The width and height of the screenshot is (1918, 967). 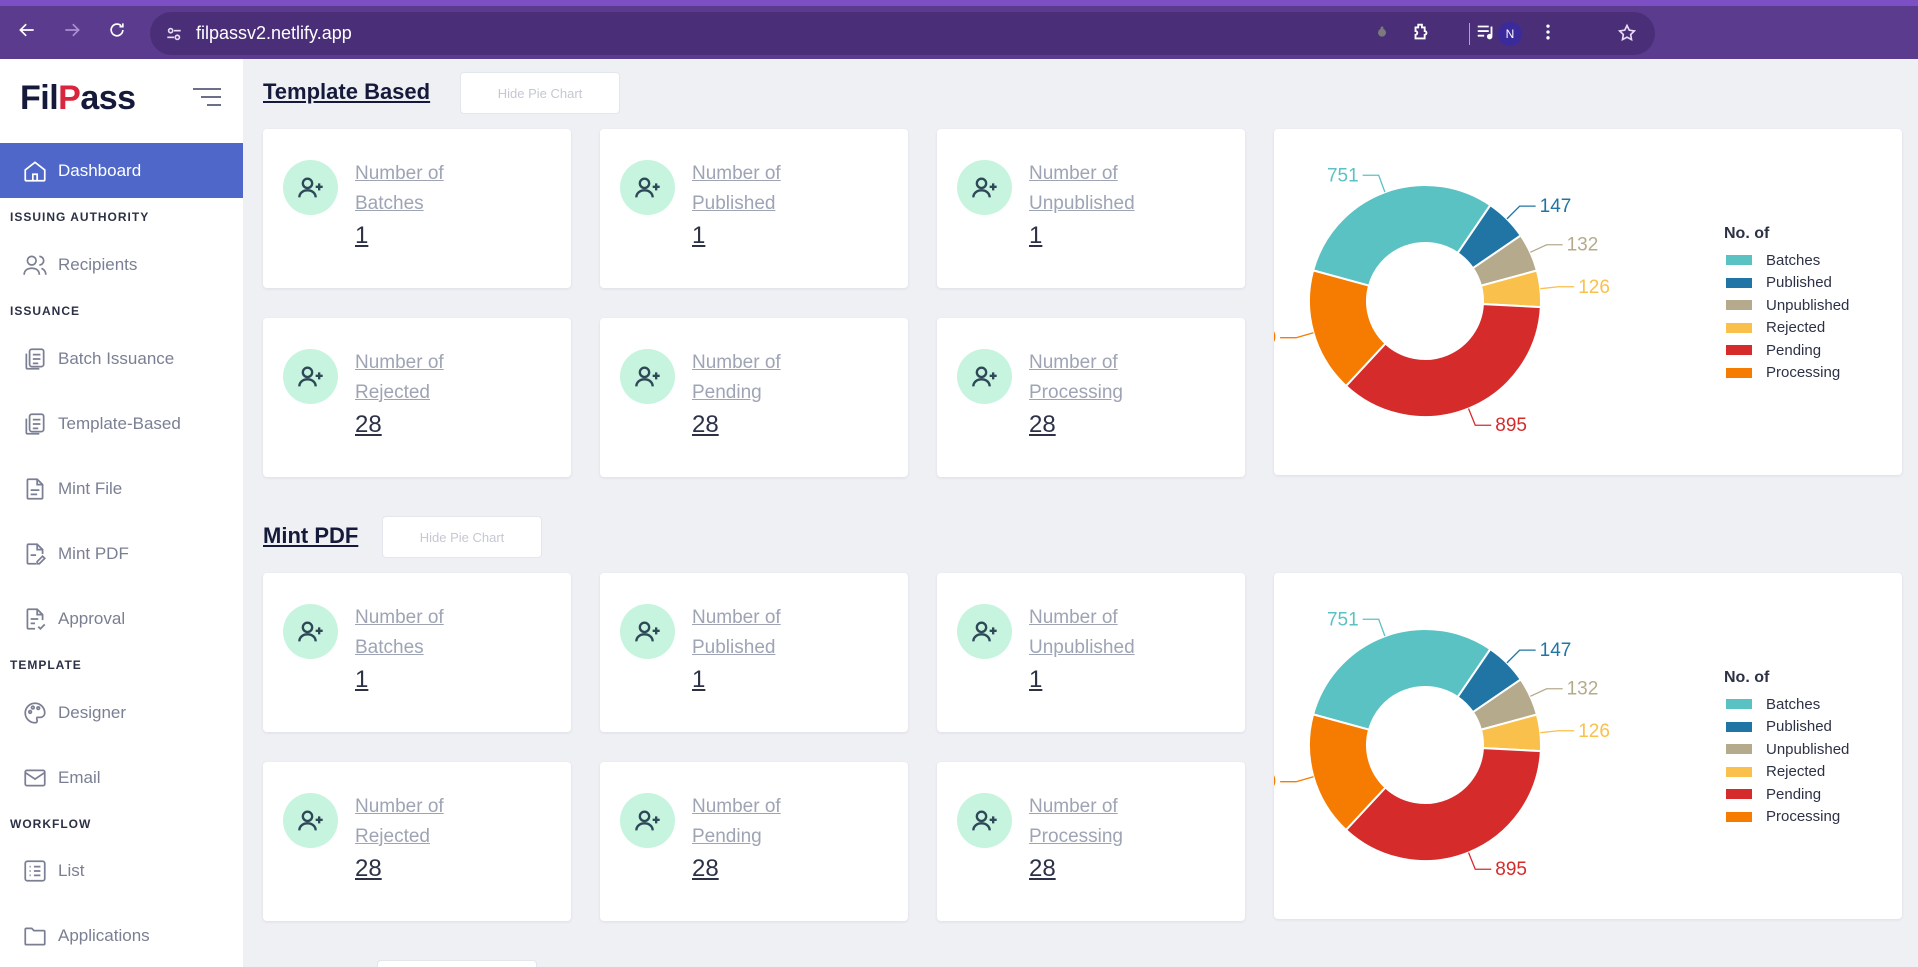 I want to click on sidebar-item-approval: Approval, so click(x=121, y=618).